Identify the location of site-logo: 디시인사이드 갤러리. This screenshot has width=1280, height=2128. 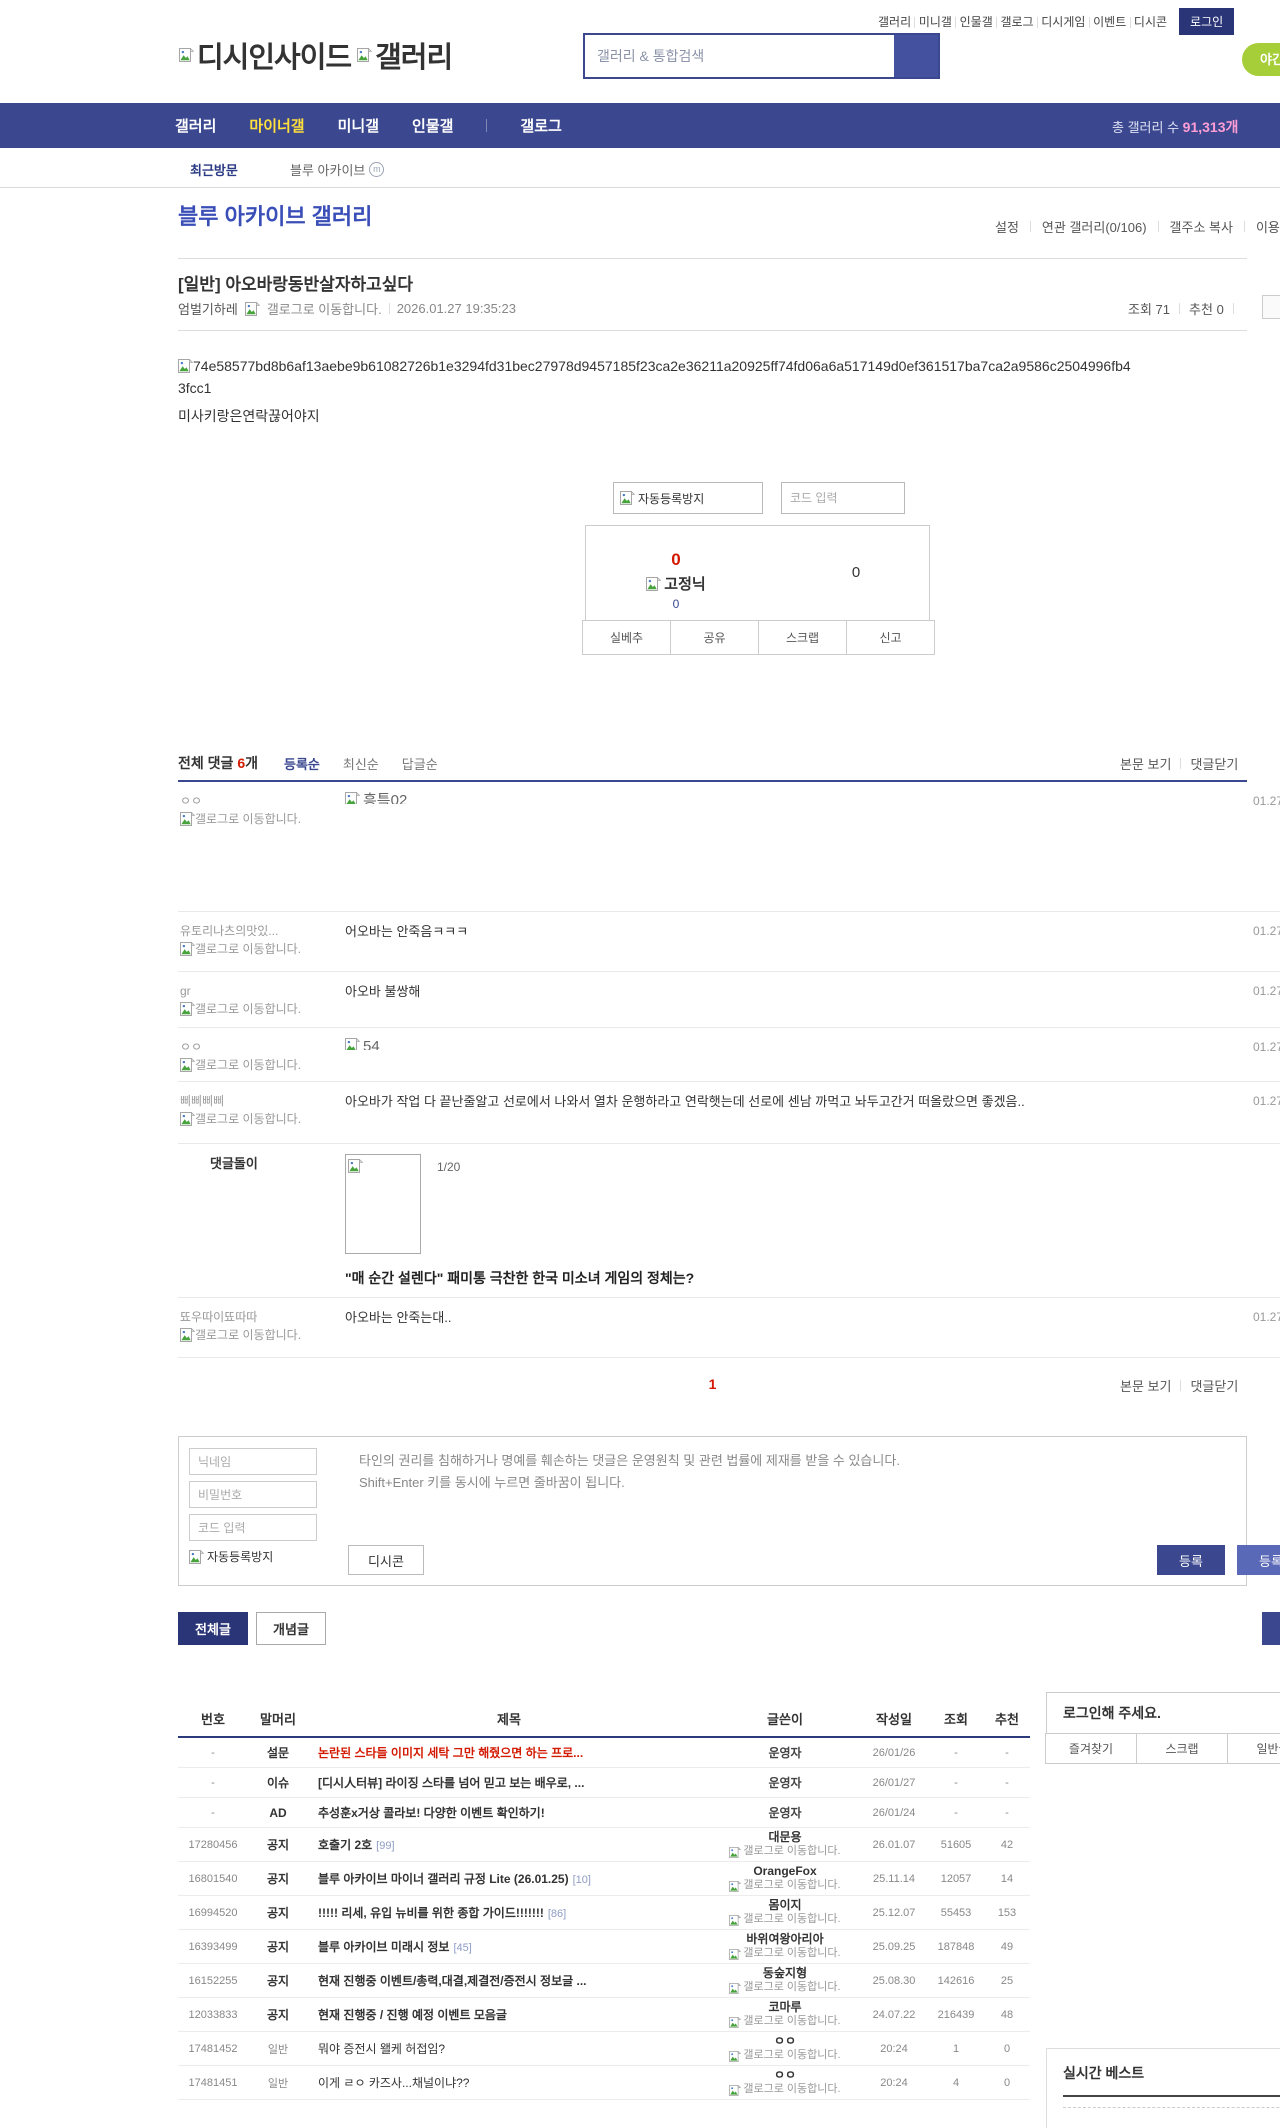
(313, 55).